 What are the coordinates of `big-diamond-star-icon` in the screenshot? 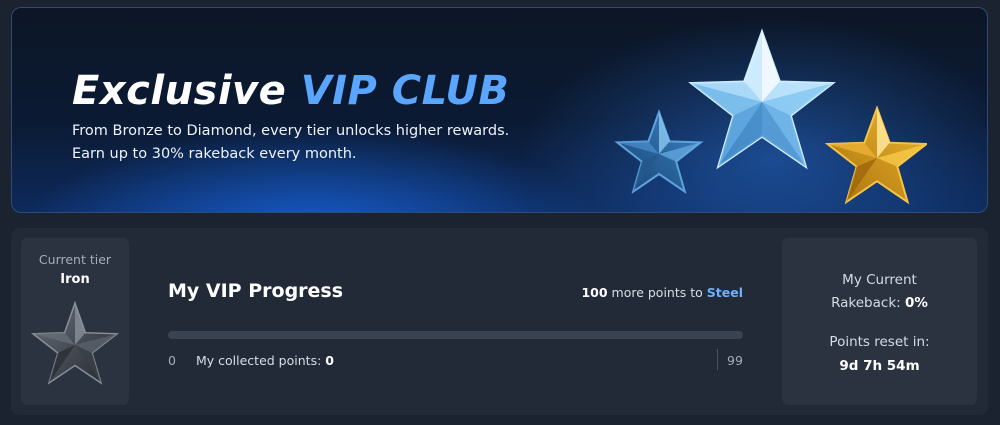 It's located at (762, 99).